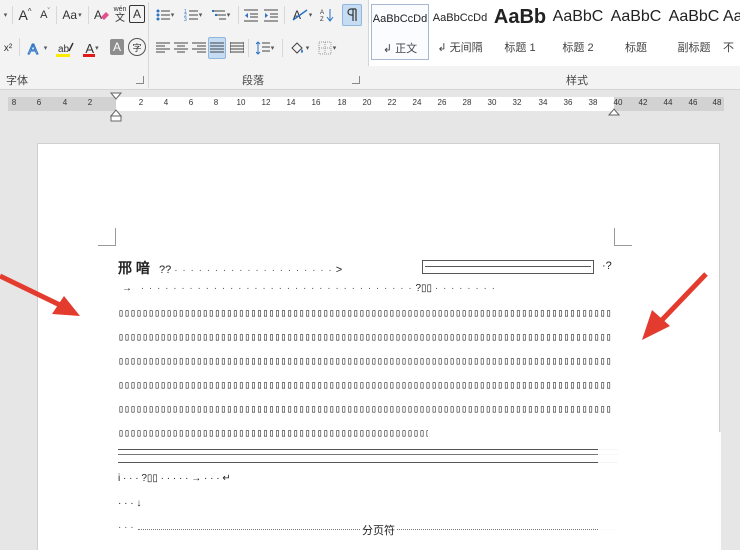 This screenshot has height=550, width=740. I want to click on bullets-icon, so click(163, 15).